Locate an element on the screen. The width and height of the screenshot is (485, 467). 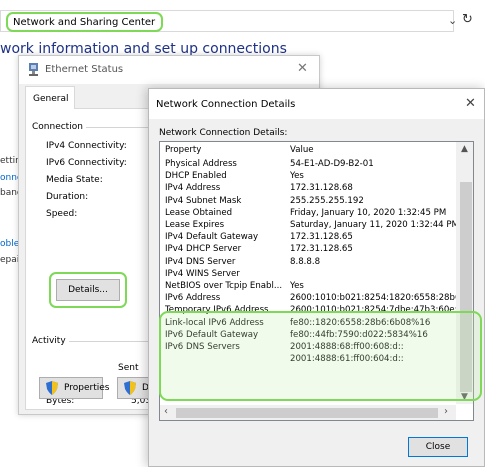
value-cell: 8.8.8.8 is located at coordinates (305, 261).